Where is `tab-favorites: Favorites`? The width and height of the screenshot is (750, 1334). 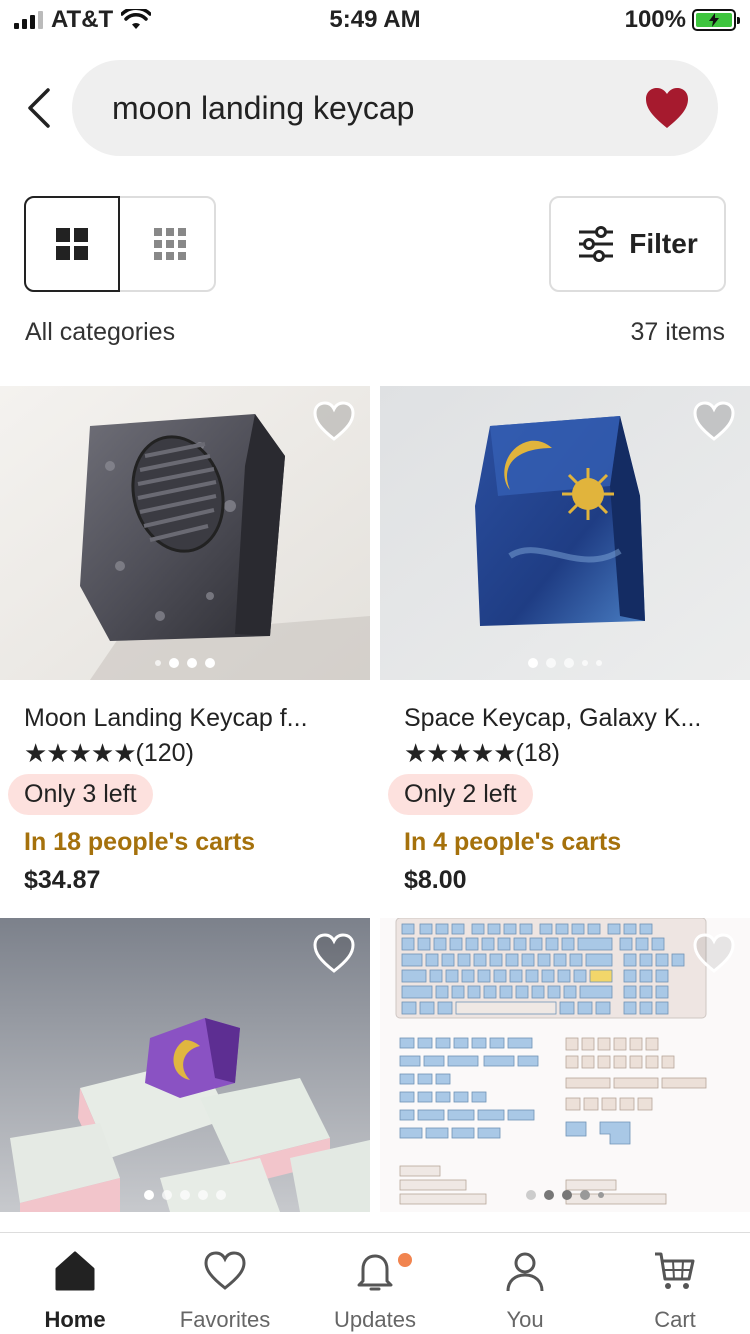
tab-favorites: Favorites is located at coordinates (225, 1283).